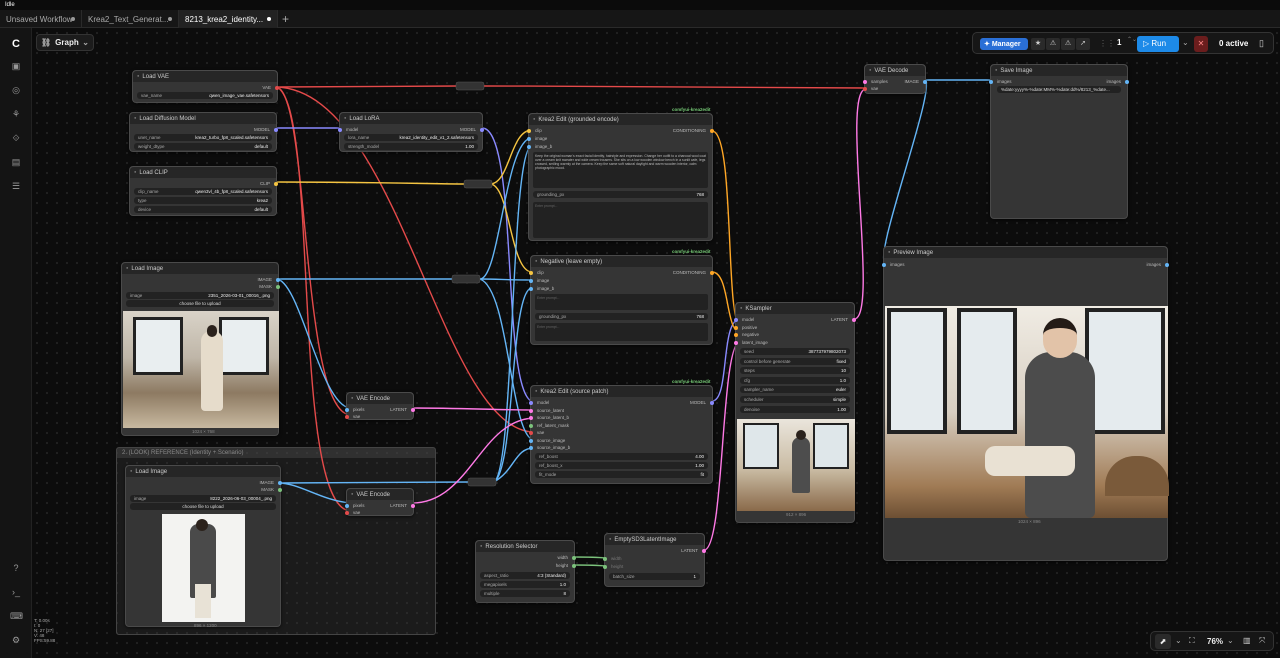 This screenshot has height=658, width=1280. What do you see at coordinates (1163, 641) in the screenshot?
I see `pointer-icon: ⬈` at bounding box center [1163, 641].